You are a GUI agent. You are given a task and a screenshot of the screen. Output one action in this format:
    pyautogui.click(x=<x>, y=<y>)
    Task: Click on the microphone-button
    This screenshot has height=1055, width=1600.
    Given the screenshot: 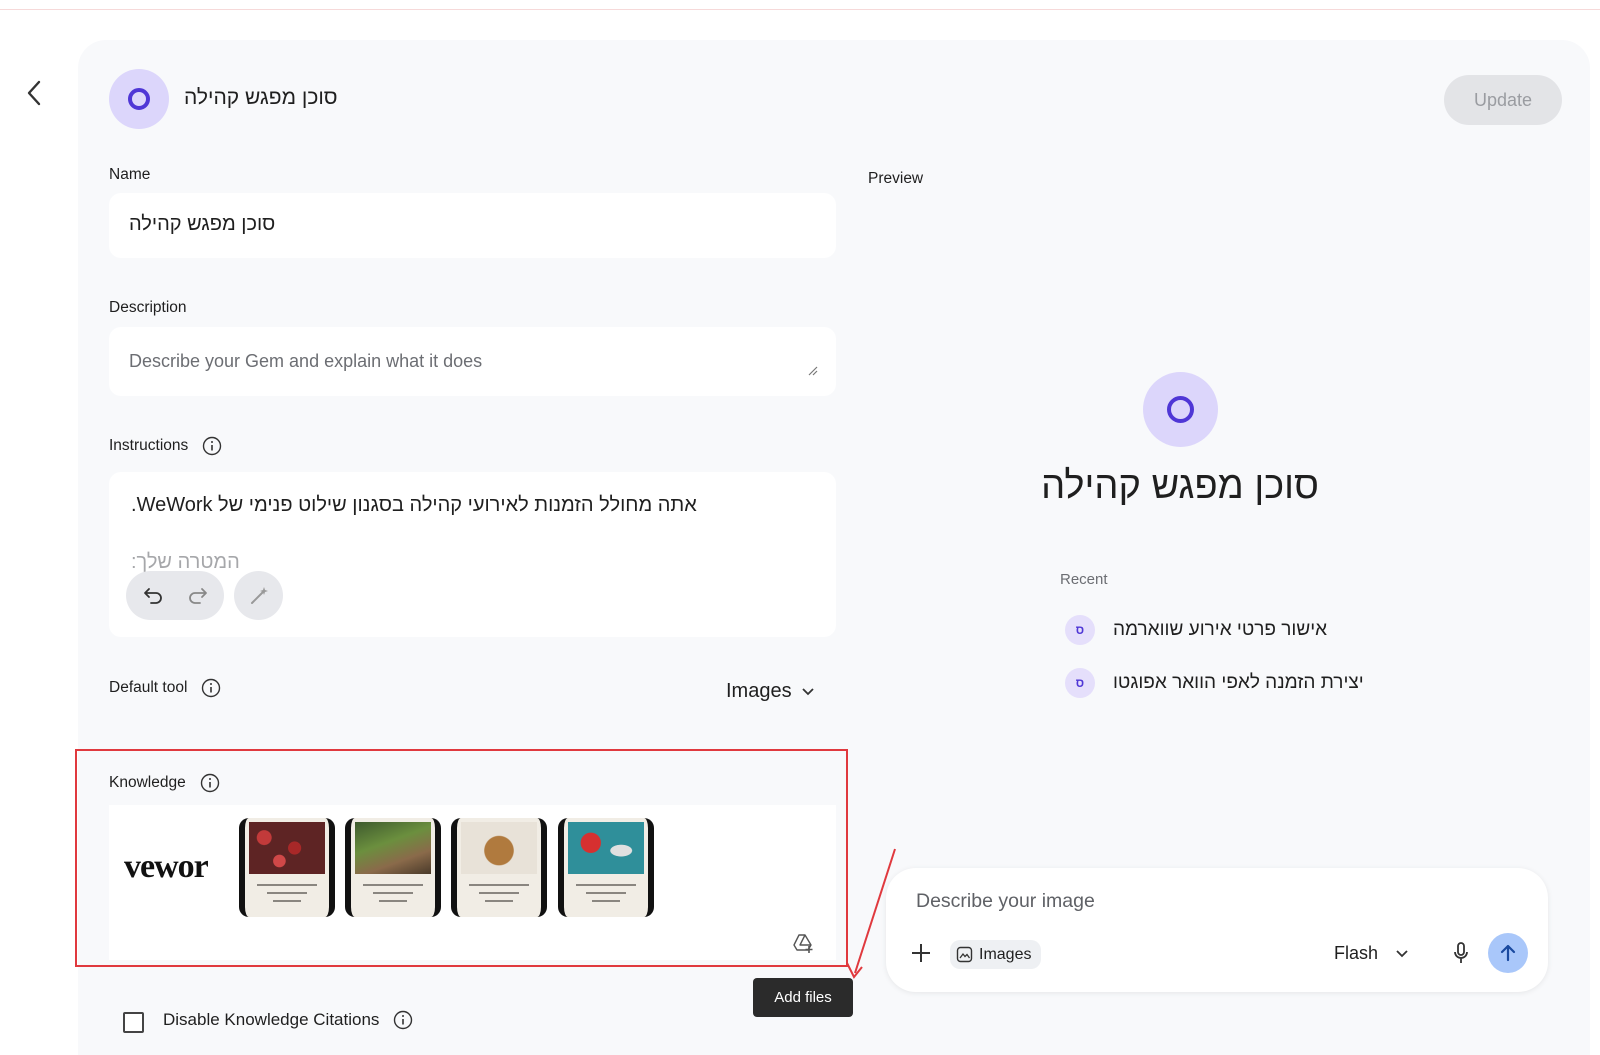 What is the action you would take?
    pyautogui.click(x=1461, y=953)
    